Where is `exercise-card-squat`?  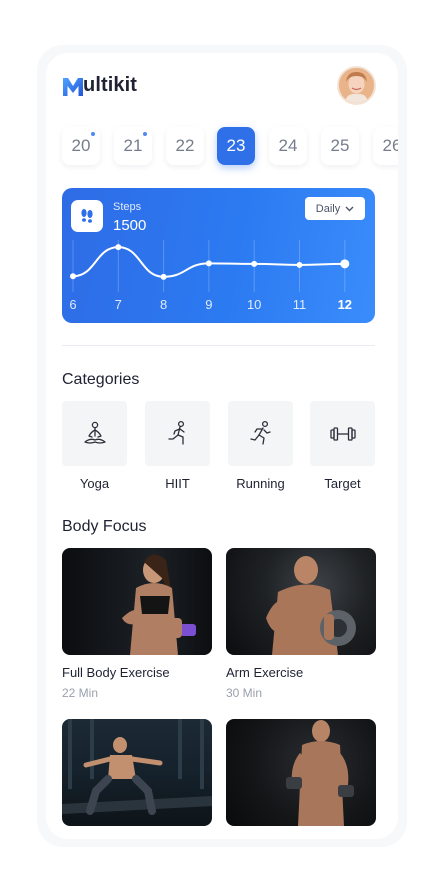 exercise-card-squat is located at coordinates (137, 772).